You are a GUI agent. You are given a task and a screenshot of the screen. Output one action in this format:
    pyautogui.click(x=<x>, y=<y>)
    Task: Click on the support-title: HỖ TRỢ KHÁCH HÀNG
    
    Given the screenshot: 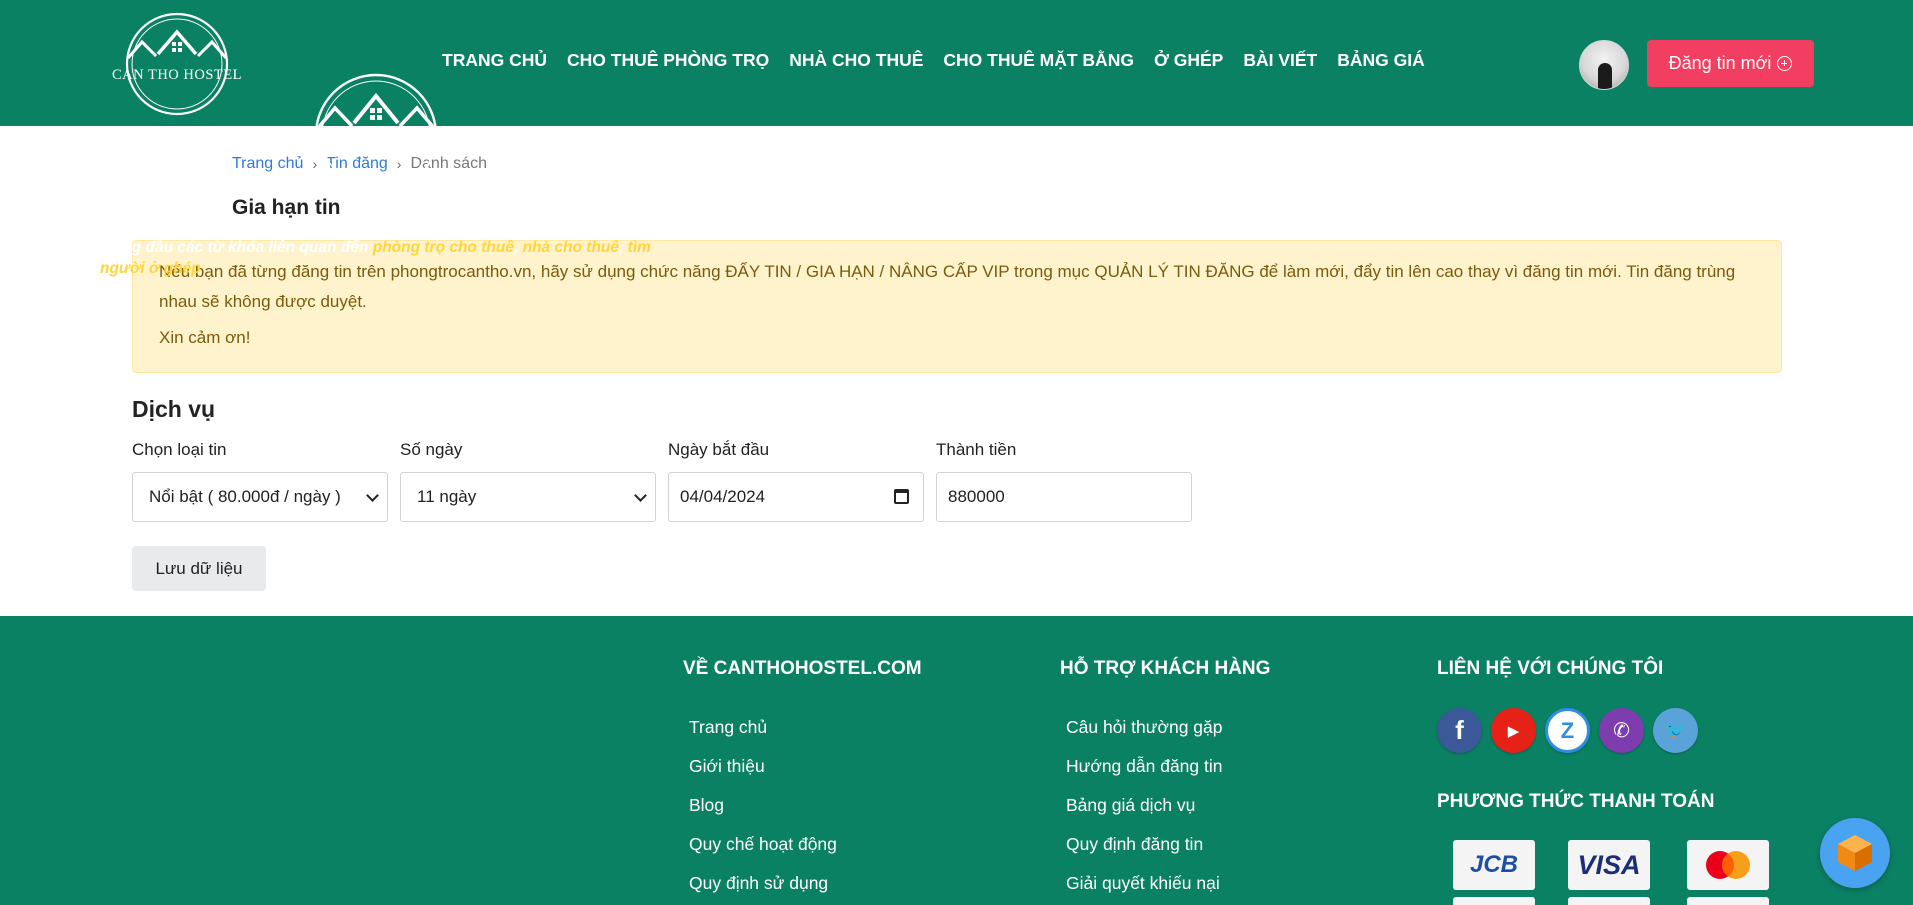 What is the action you would take?
    pyautogui.click(x=1165, y=668)
    